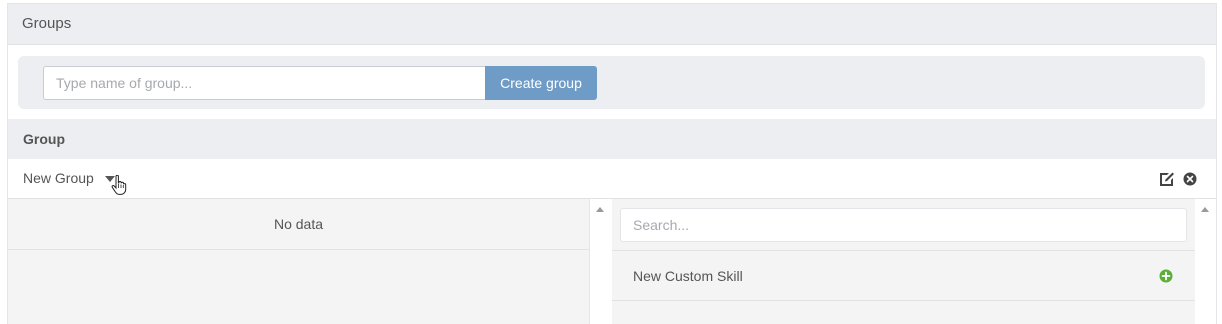 The width and height of the screenshot is (1222, 324). I want to click on panel-title: Groups, so click(612, 24).